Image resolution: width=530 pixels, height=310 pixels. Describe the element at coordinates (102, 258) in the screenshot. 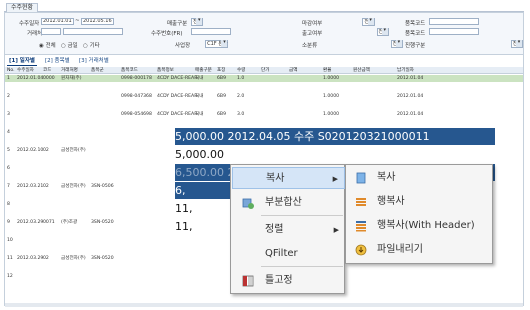

I see `table-cell: 3SN-0520` at that location.